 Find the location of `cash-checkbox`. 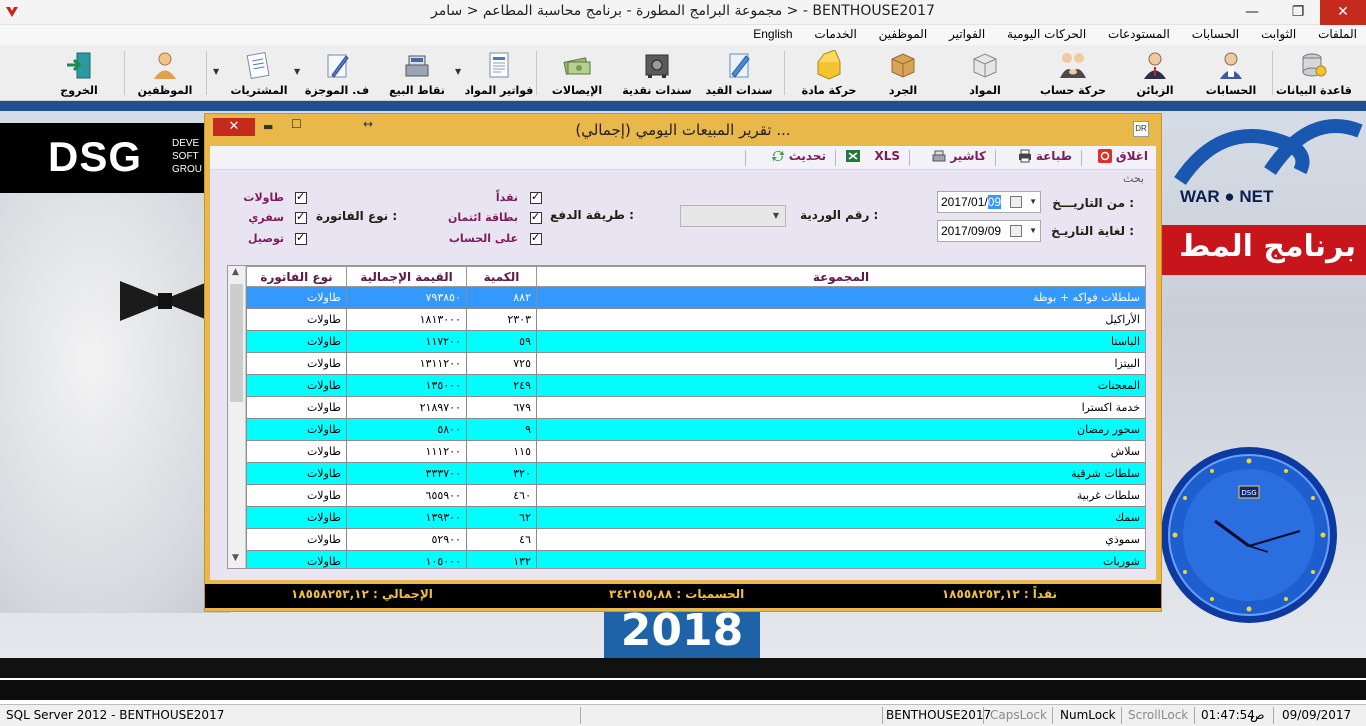

cash-checkbox is located at coordinates (536, 197).